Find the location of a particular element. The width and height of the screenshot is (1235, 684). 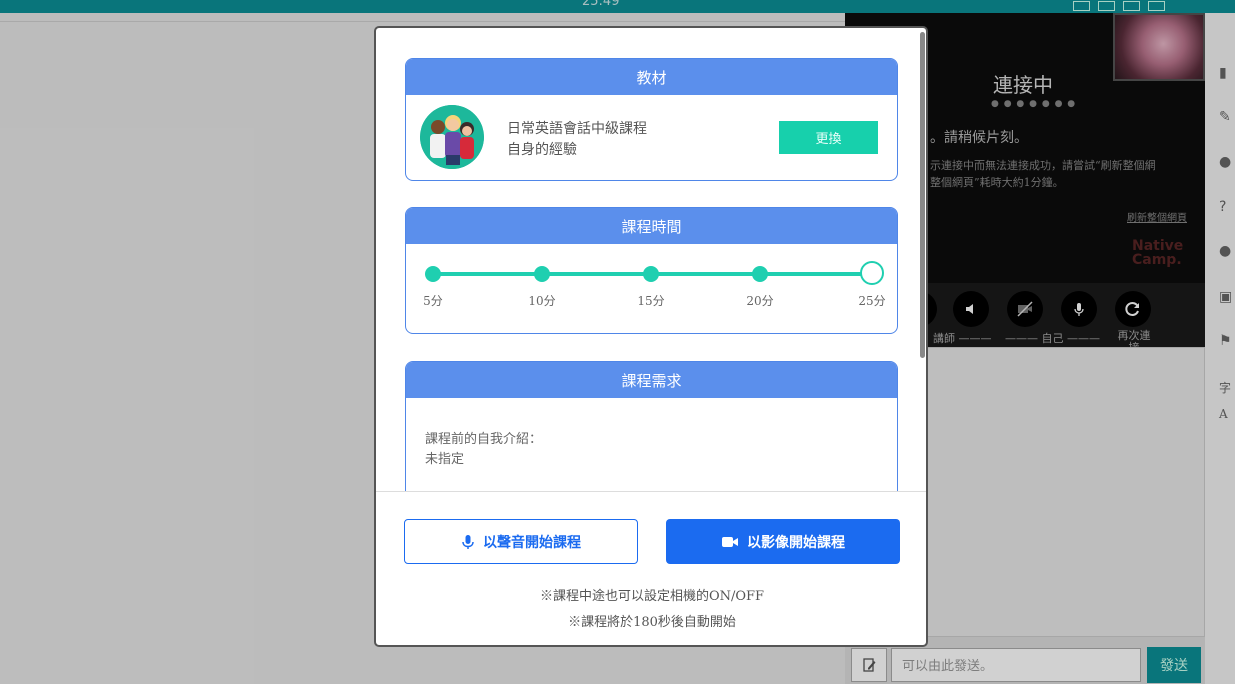

duration-header: 課程時間 is located at coordinates (651, 226).